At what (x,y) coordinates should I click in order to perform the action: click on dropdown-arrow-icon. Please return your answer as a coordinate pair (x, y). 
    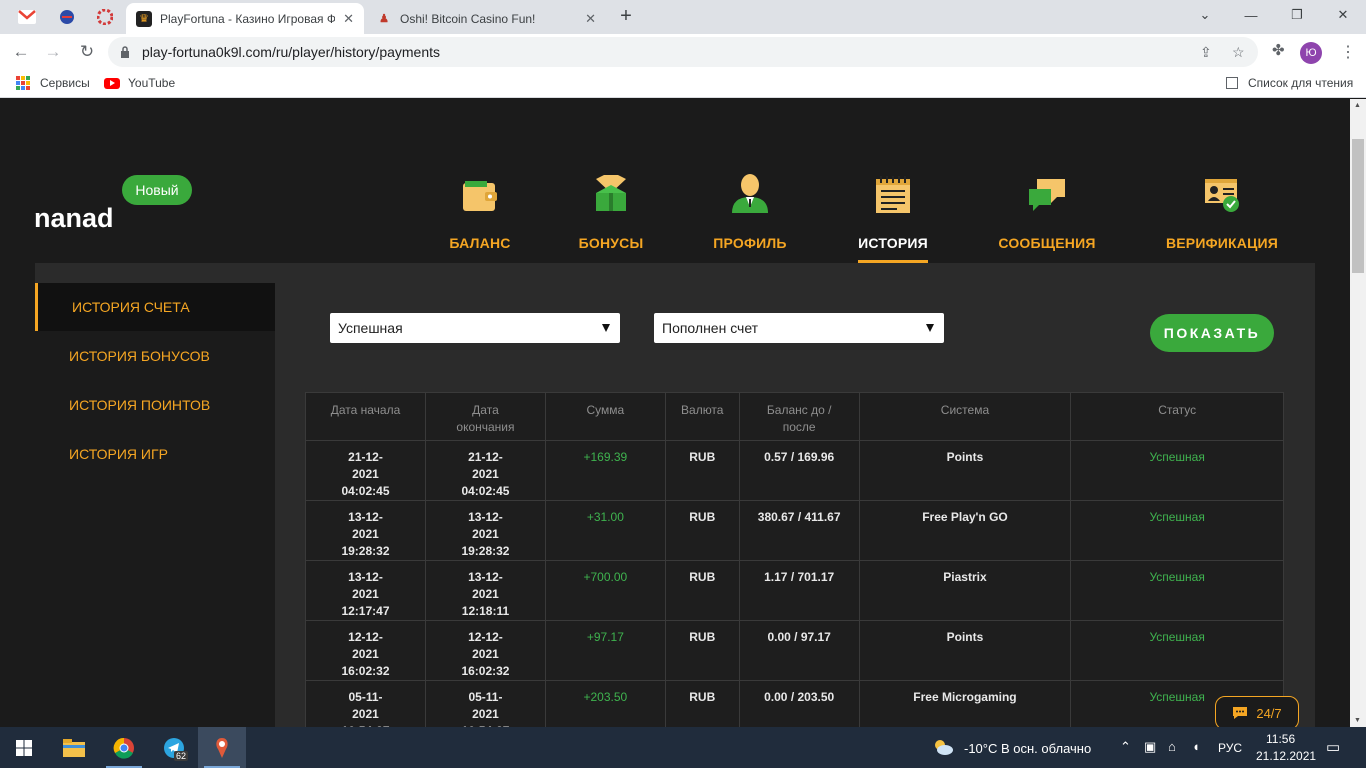
    Looking at the image, I should click on (606, 328).